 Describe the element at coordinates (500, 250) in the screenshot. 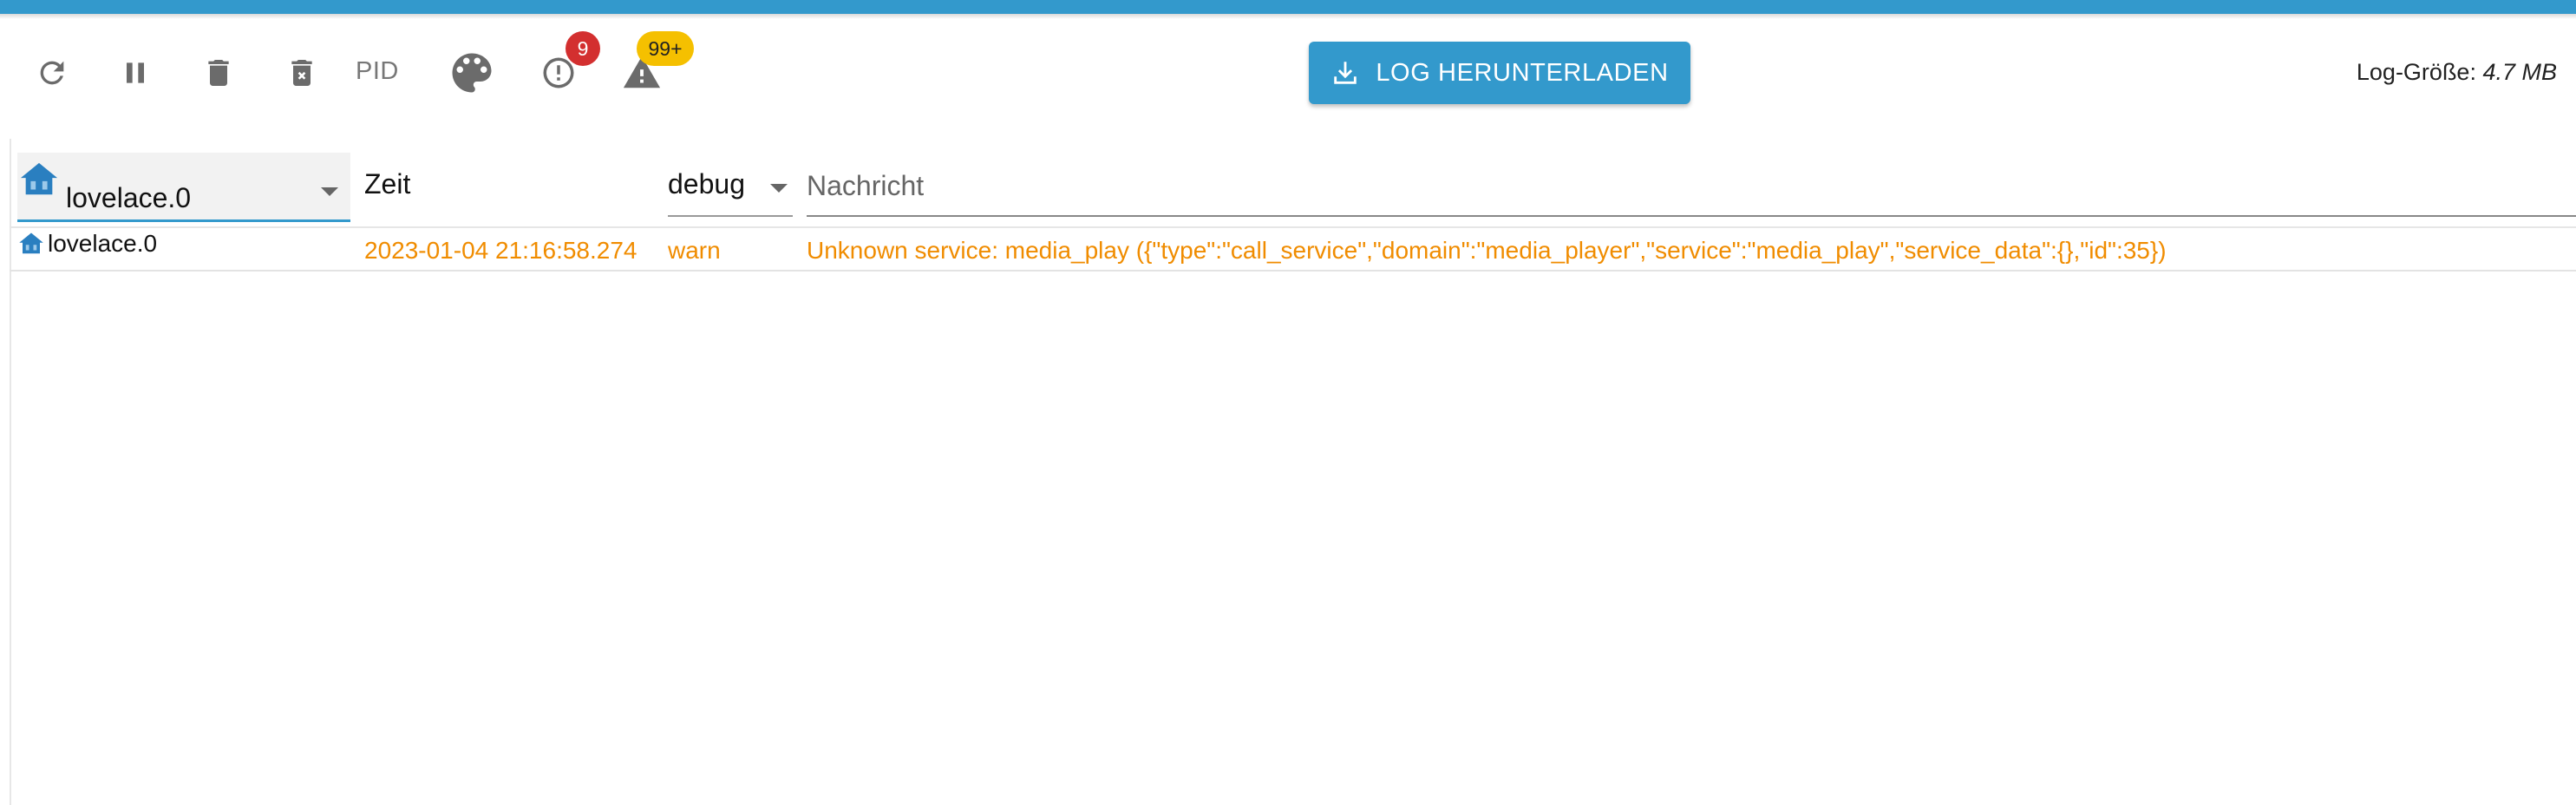

I see `log-row-time: 2023-01-04 21:16:58.274` at that location.